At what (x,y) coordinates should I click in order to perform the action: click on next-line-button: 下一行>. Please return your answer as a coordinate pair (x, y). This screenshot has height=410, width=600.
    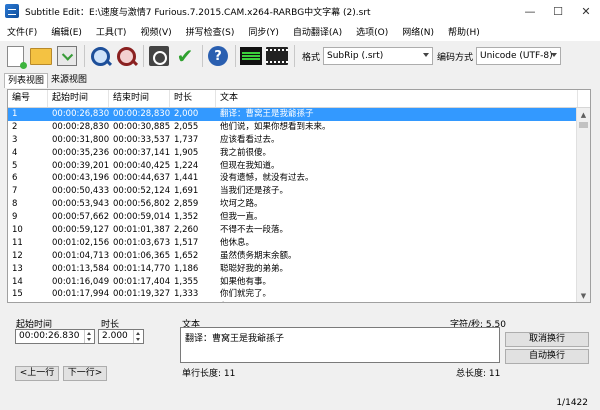
    Looking at the image, I should click on (85, 373).